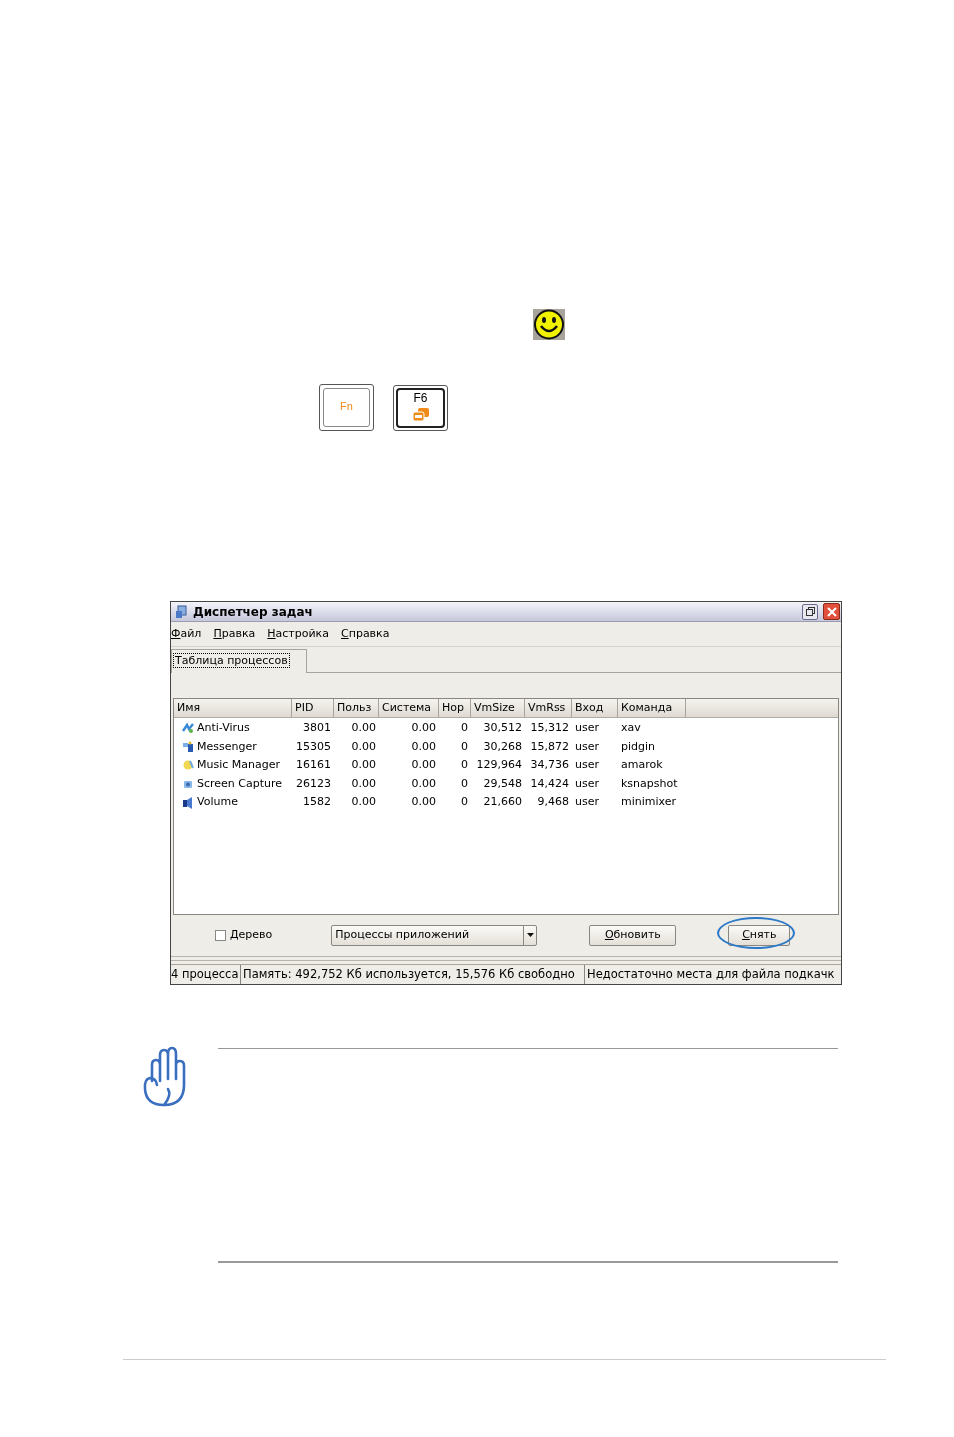 The width and height of the screenshot is (954, 1437). Describe the element at coordinates (633, 935) in the screenshot. I see `push-button: Обновить` at that location.